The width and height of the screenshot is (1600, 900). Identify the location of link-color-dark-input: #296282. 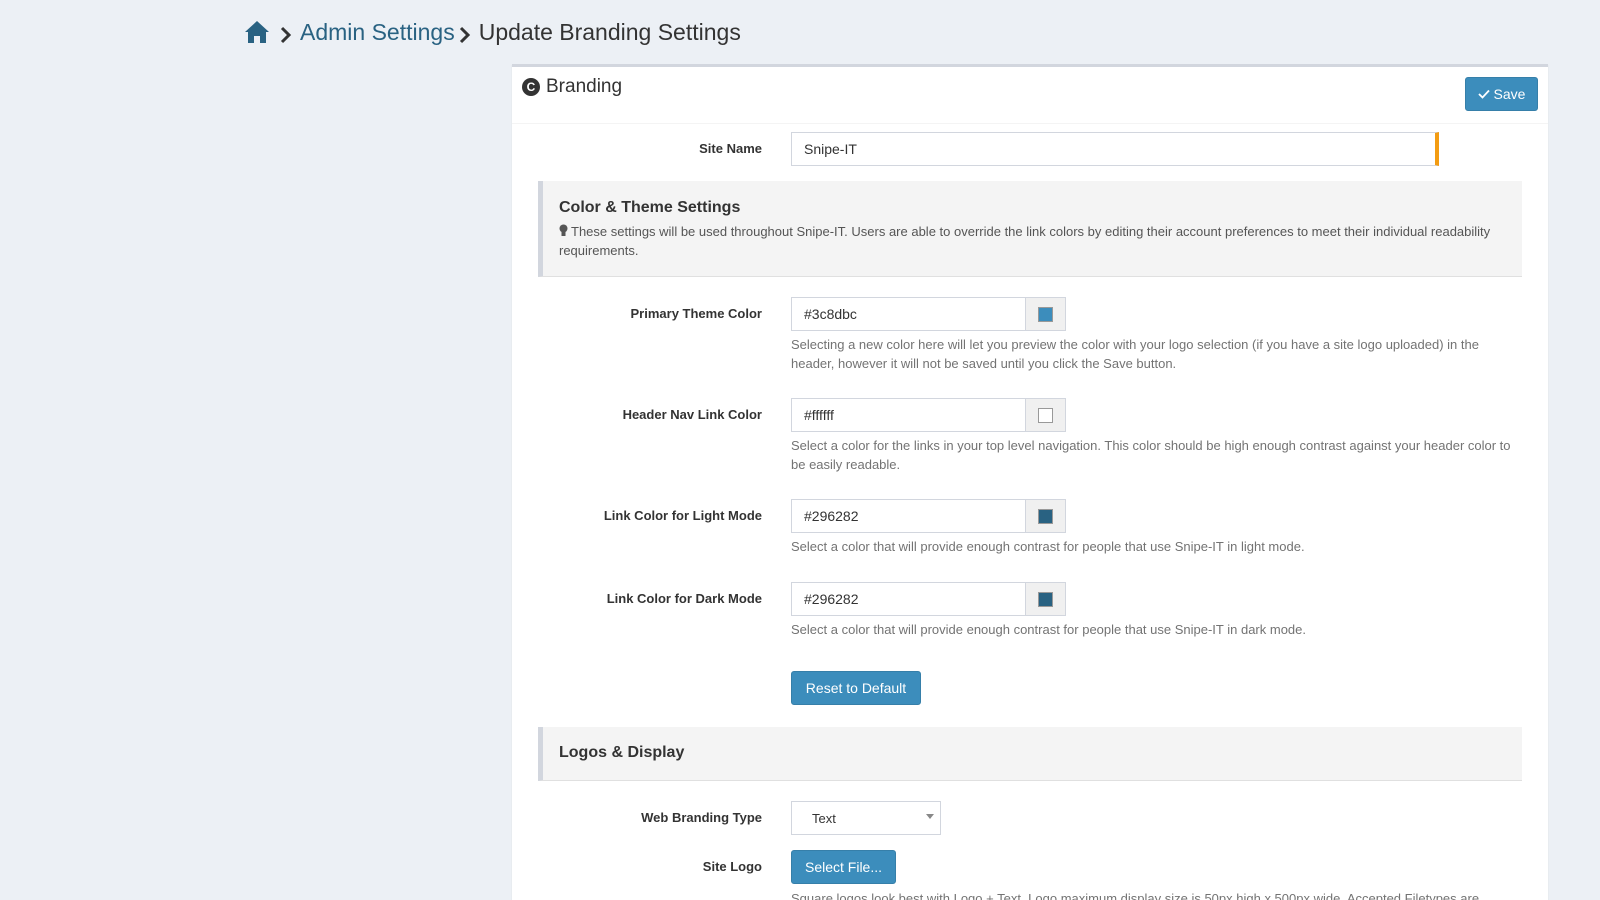
(908, 599).